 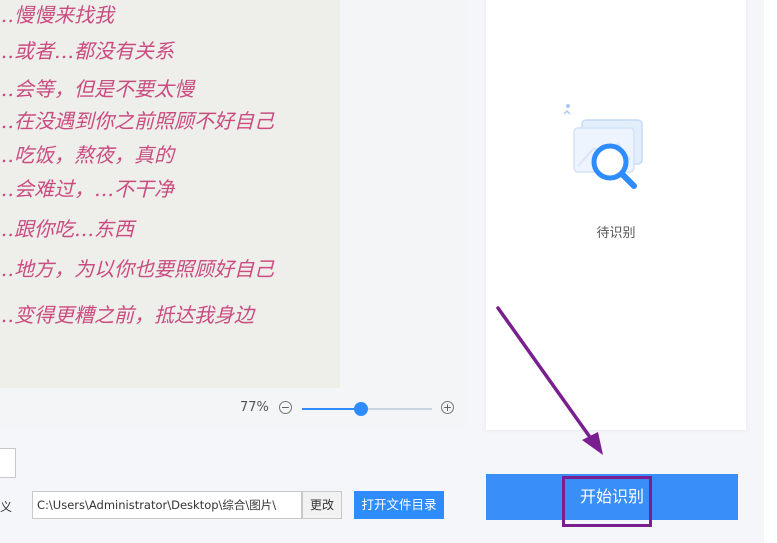 I want to click on handwriting-line: …或者…都没有关系, so click(x=87, y=51).